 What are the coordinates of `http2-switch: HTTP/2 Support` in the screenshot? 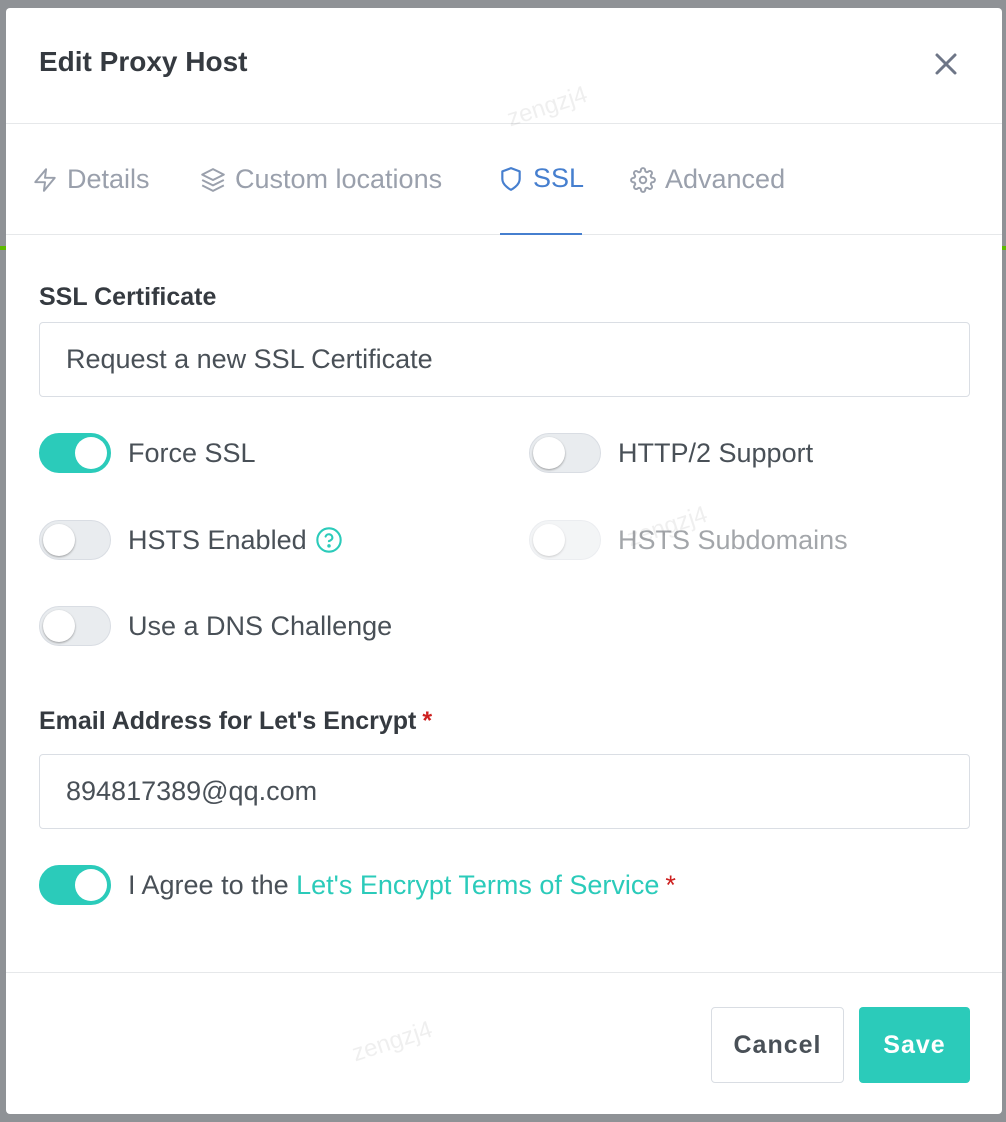 It's located at (671, 453).